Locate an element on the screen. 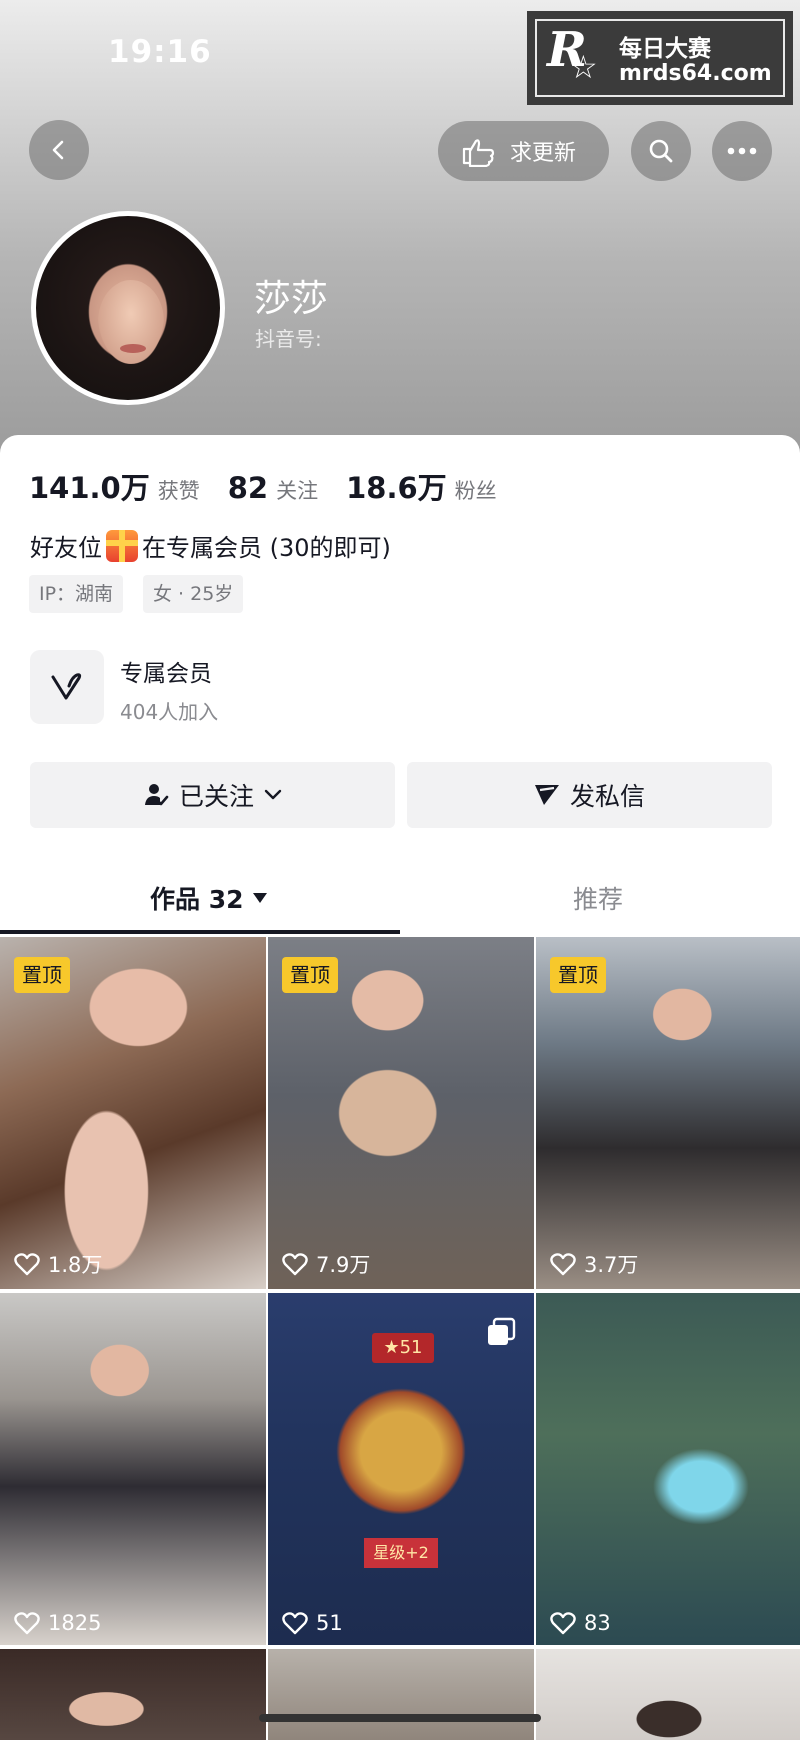 The width and height of the screenshot is (800, 1740). followed-label: 已关注 is located at coordinates (216, 796).